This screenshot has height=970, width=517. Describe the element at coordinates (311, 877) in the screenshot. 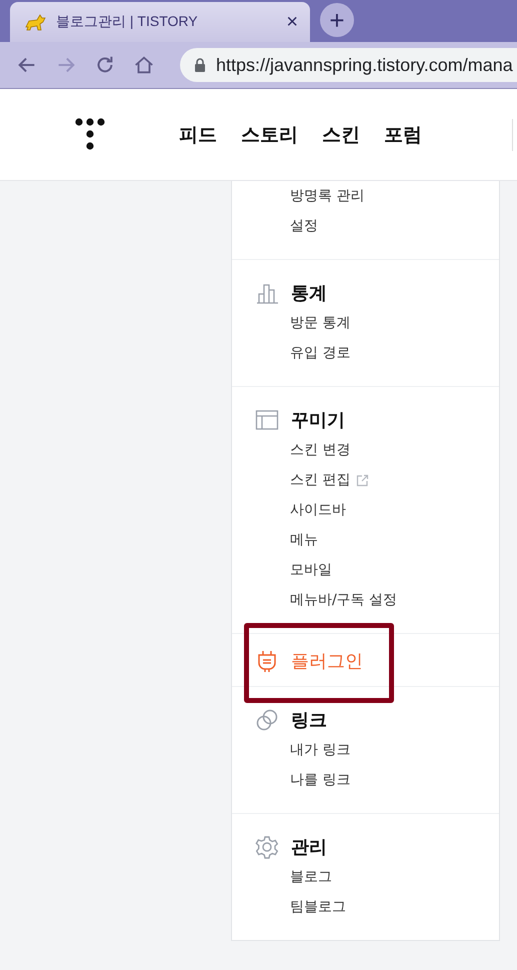

I see `menu-link: 블로그` at that location.